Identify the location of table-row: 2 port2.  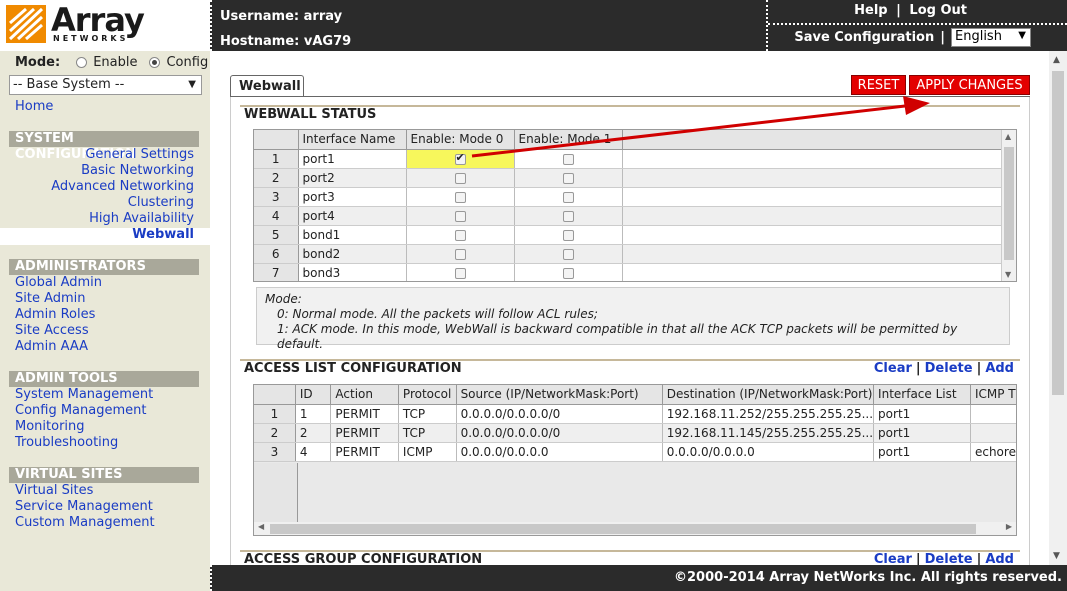
(628, 178).